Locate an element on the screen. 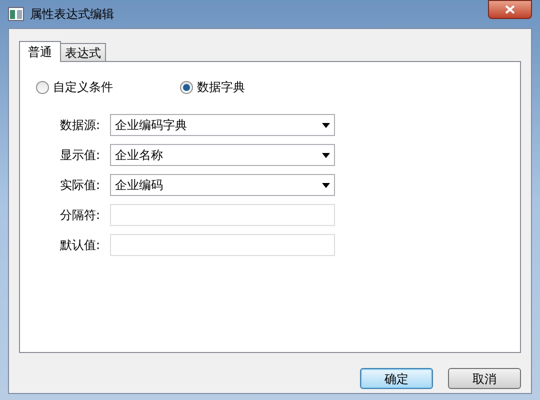 This screenshot has width=540, height=400. dropdown: 企业编码 is located at coordinates (222, 185).